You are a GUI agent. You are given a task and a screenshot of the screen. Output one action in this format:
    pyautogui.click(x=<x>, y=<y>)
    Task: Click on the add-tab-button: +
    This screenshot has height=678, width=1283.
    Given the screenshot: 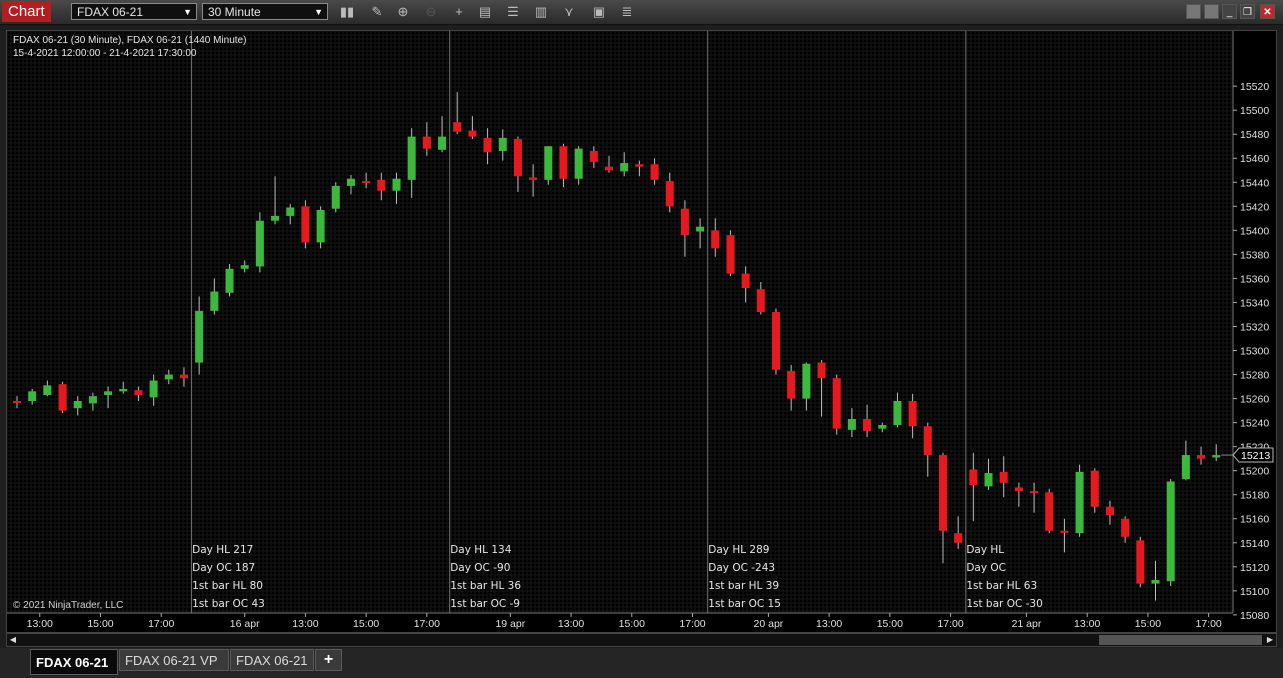 What is the action you would take?
    pyautogui.click(x=328, y=660)
    